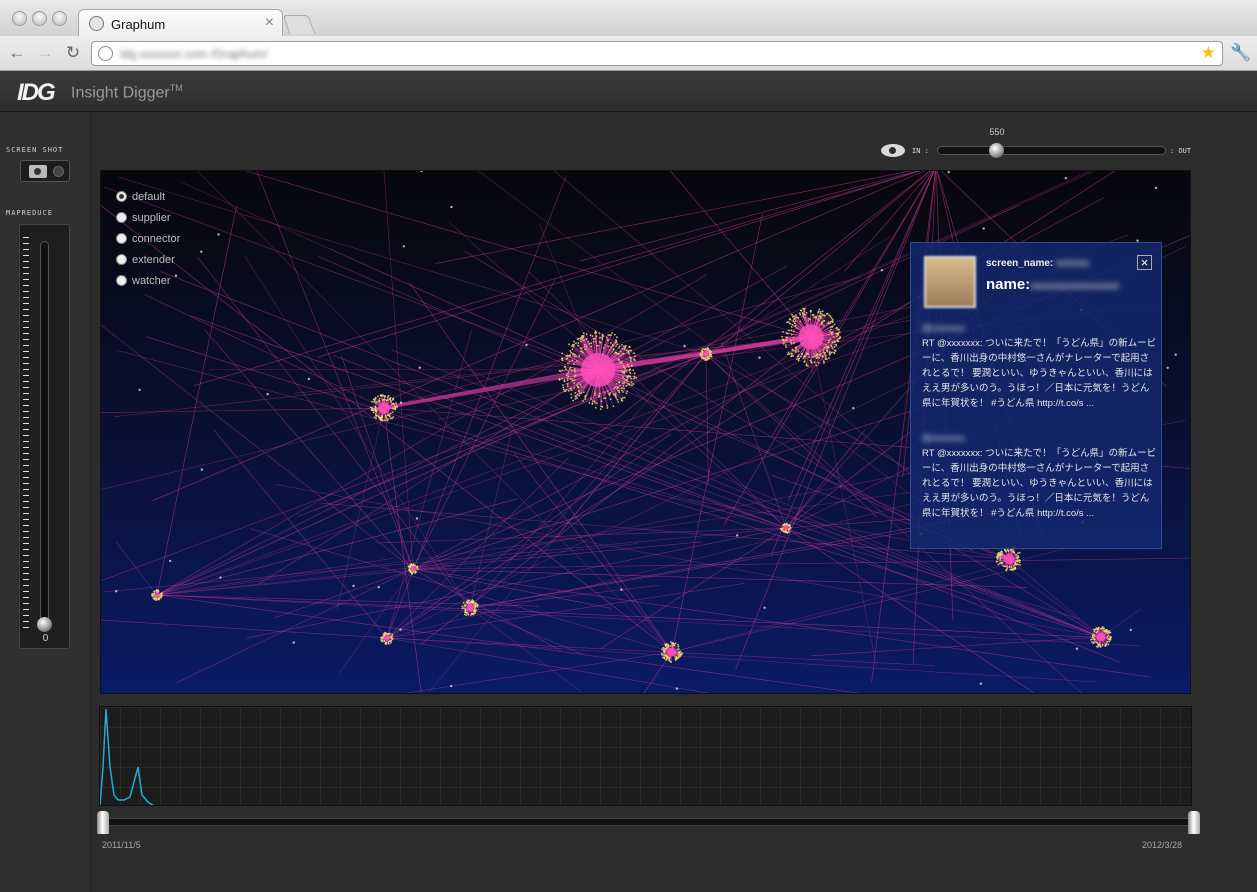 Image resolution: width=1257 pixels, height=892 pixels. Describe the element at coordinates (103, 822) in the screenshot. I see `date-range-start-handle` at that location.